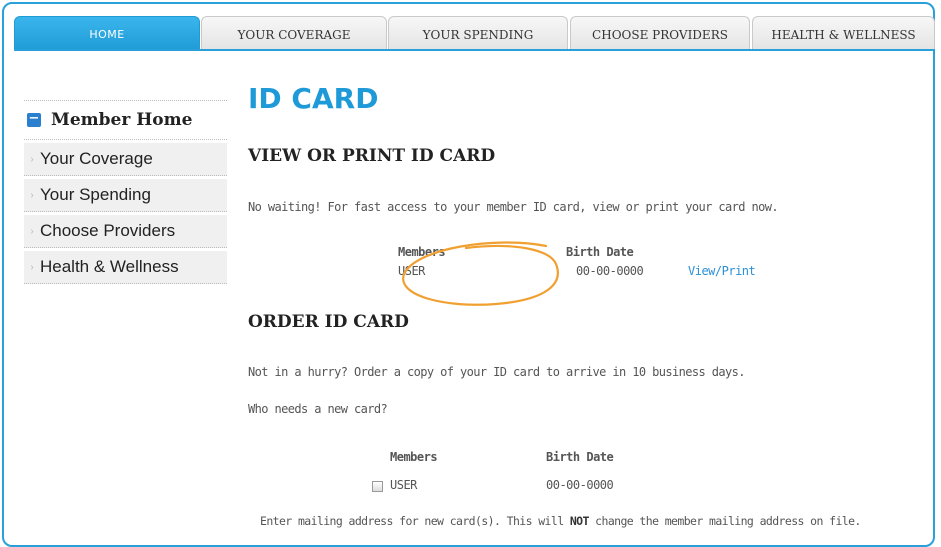  I want to click on sidebar-item-label: Health & Wellness, so click(109, 266).